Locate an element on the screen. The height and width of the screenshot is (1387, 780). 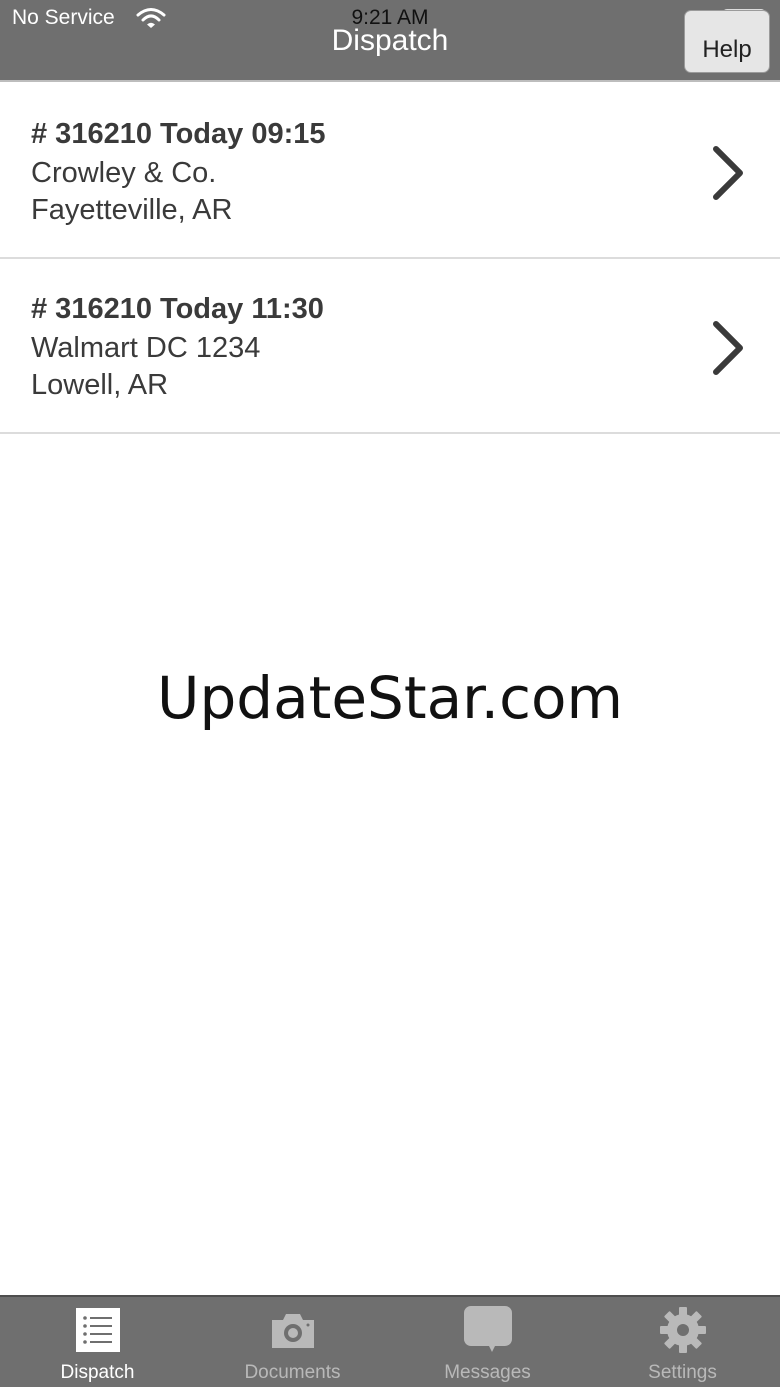
tab-dispatch: Dispatch is located at coordinates (97, 1342).